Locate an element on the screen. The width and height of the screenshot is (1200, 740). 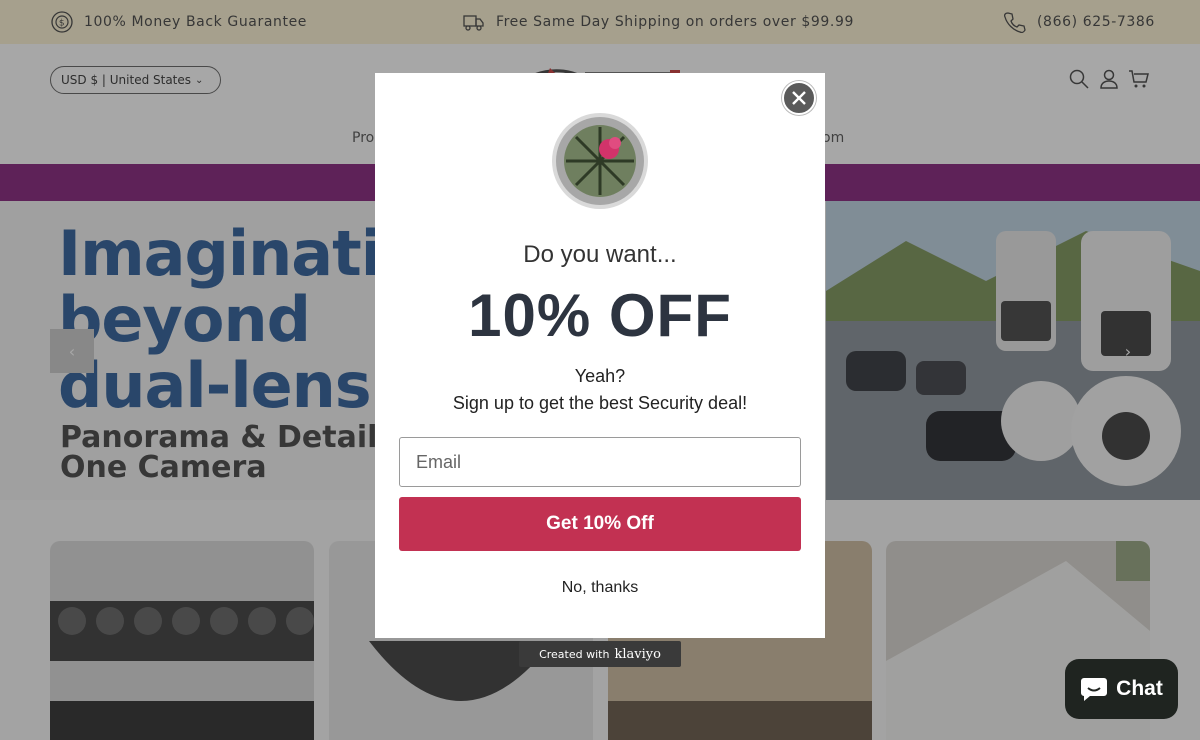
klaviyo-logo: klaviyo is located at coordinates (637, 654).